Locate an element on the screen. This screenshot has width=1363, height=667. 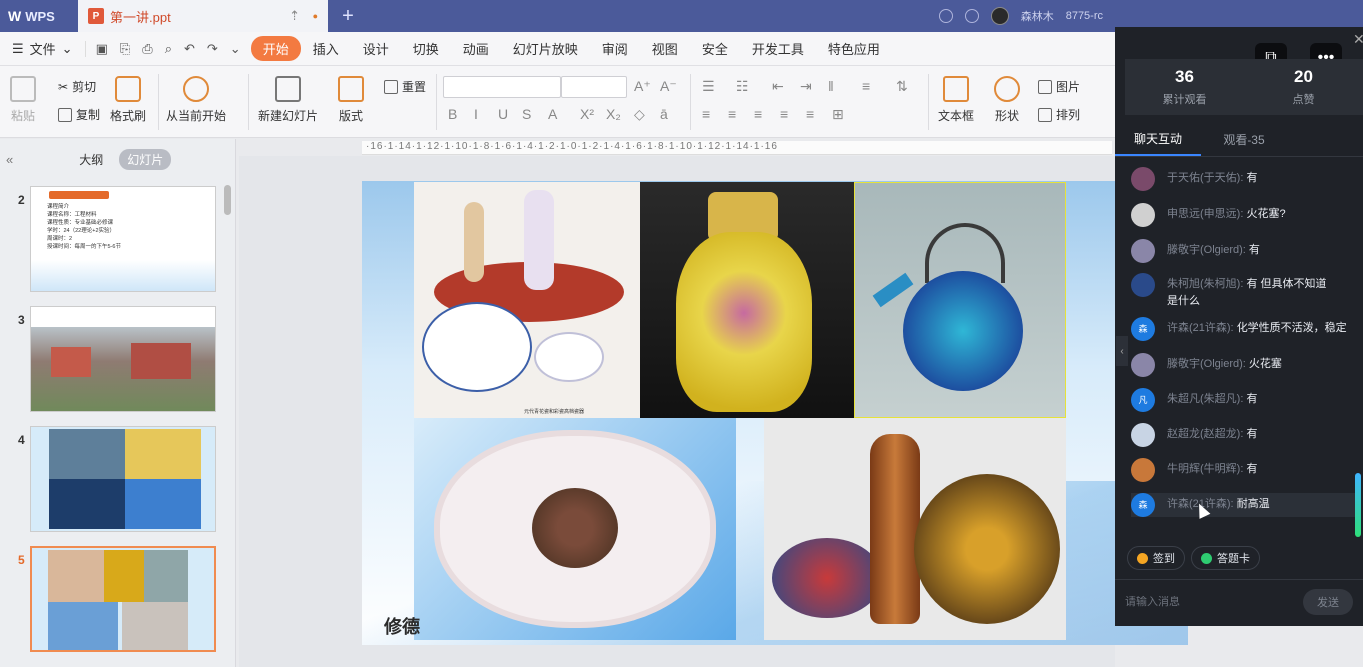
print-preview-icon: ⌕ is located at coordinates (168, 49).